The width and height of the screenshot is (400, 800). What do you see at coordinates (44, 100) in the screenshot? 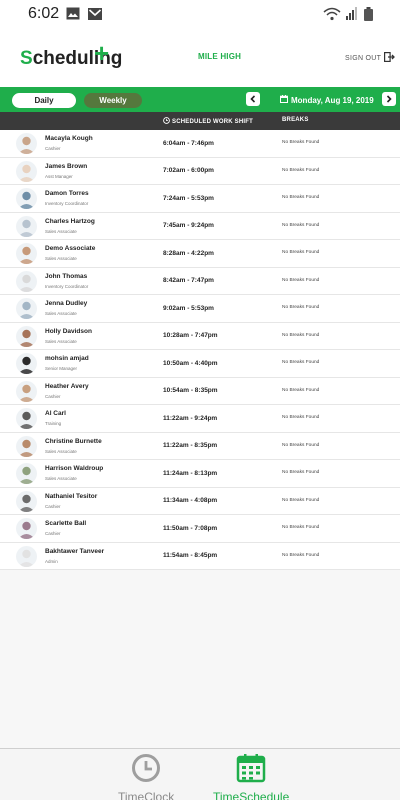
I see `tab-daily: Daily` at bounding box center [44, 100].